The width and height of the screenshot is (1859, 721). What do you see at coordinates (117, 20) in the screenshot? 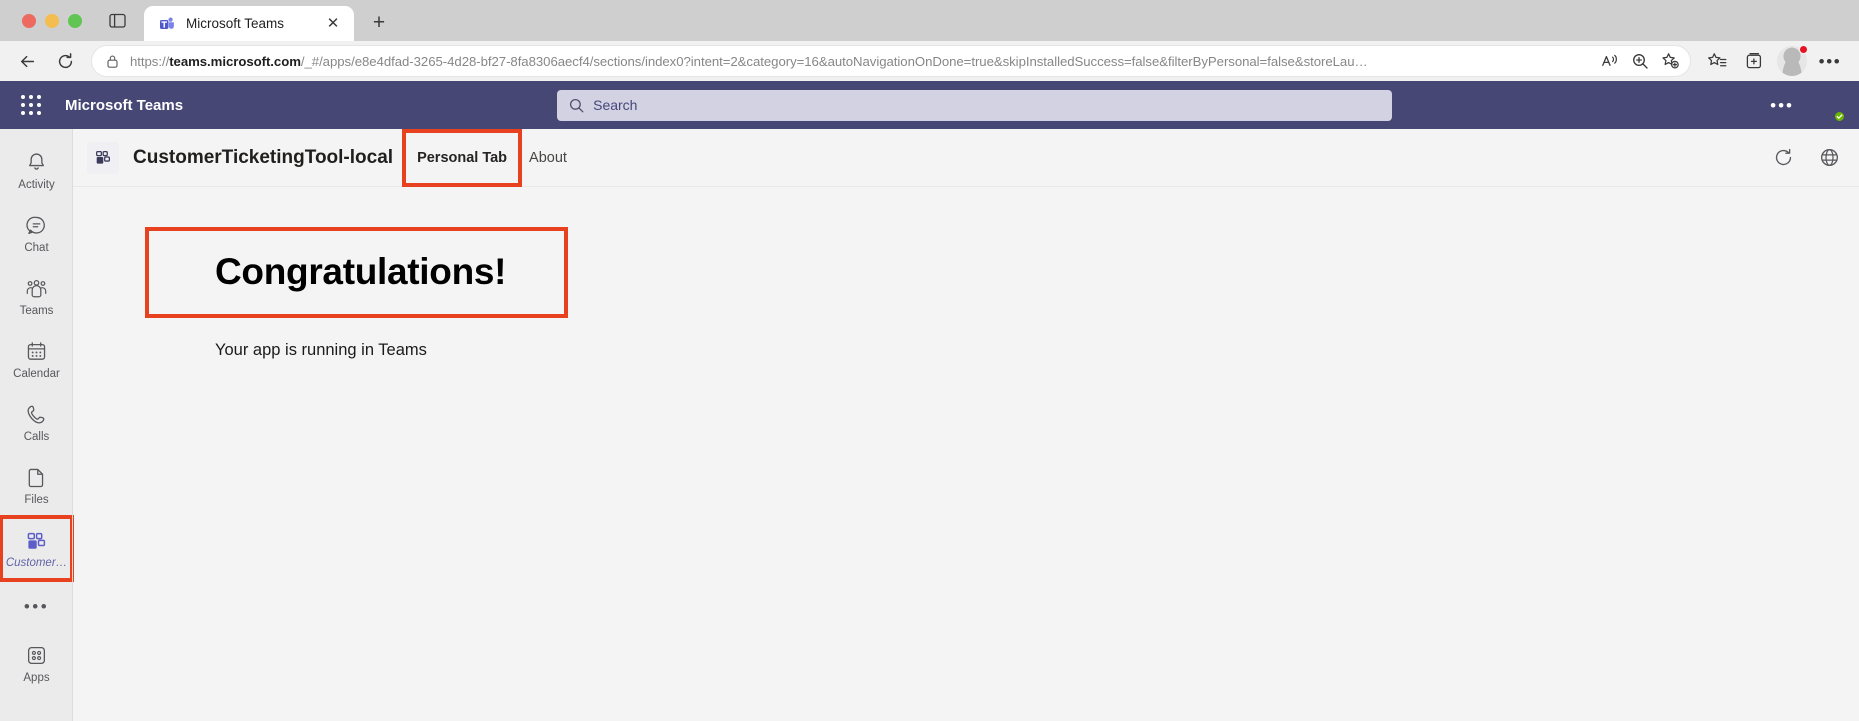
I see `browser-sidebar-toggle-icon` at bounding box center [117, 20].